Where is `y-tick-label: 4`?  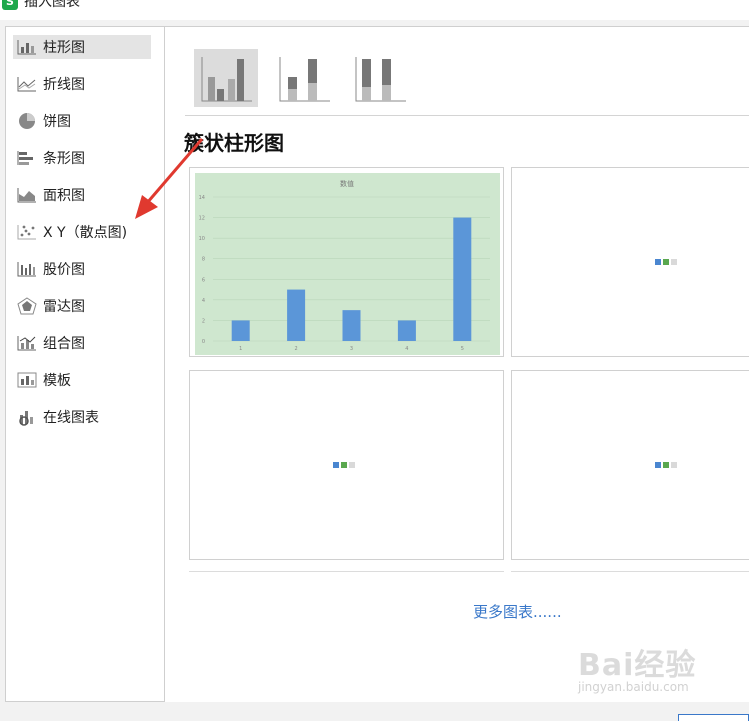
y-tick-label: 4 is located at coordinates (203, 301).